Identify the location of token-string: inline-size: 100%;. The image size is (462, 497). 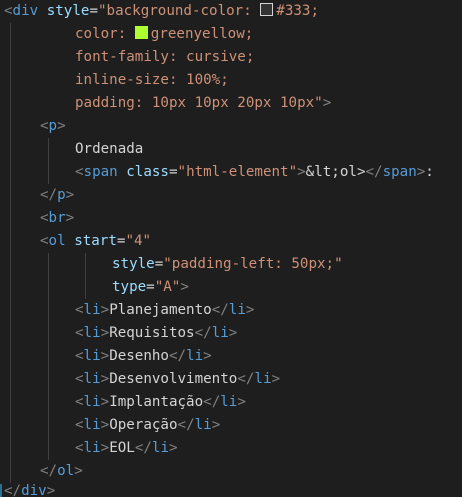
(152, 80).